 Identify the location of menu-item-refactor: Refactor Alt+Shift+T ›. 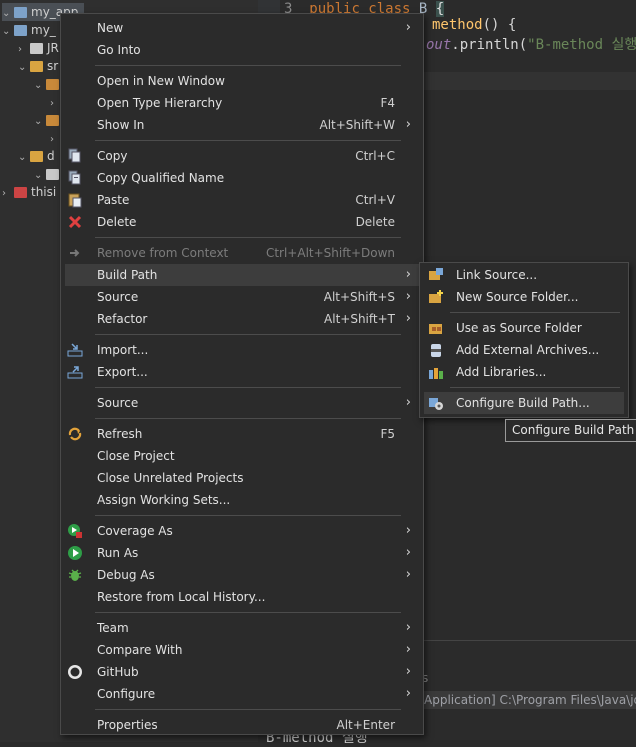
(242, 319).